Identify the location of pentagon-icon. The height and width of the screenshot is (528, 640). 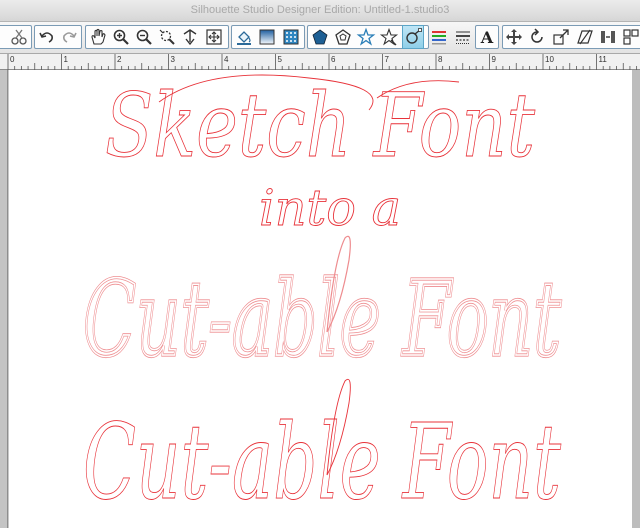
(320, 37).